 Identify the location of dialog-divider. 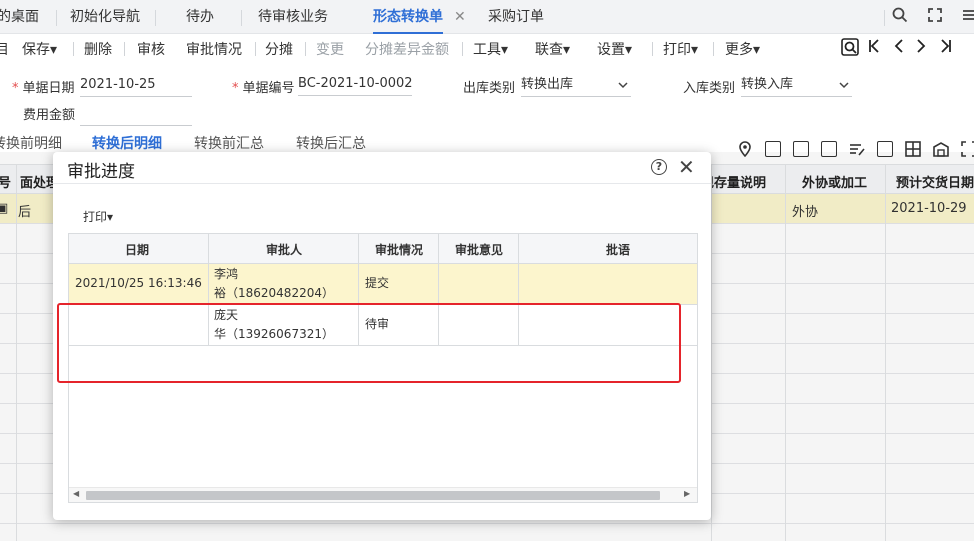
(382, 183).